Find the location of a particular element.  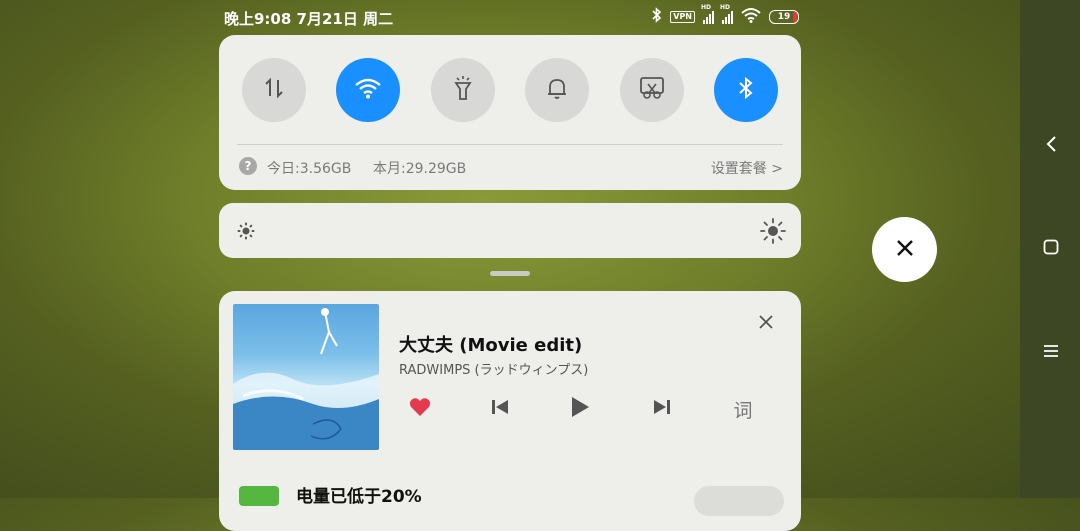

media-close-button is located at coordinates (766, 324).